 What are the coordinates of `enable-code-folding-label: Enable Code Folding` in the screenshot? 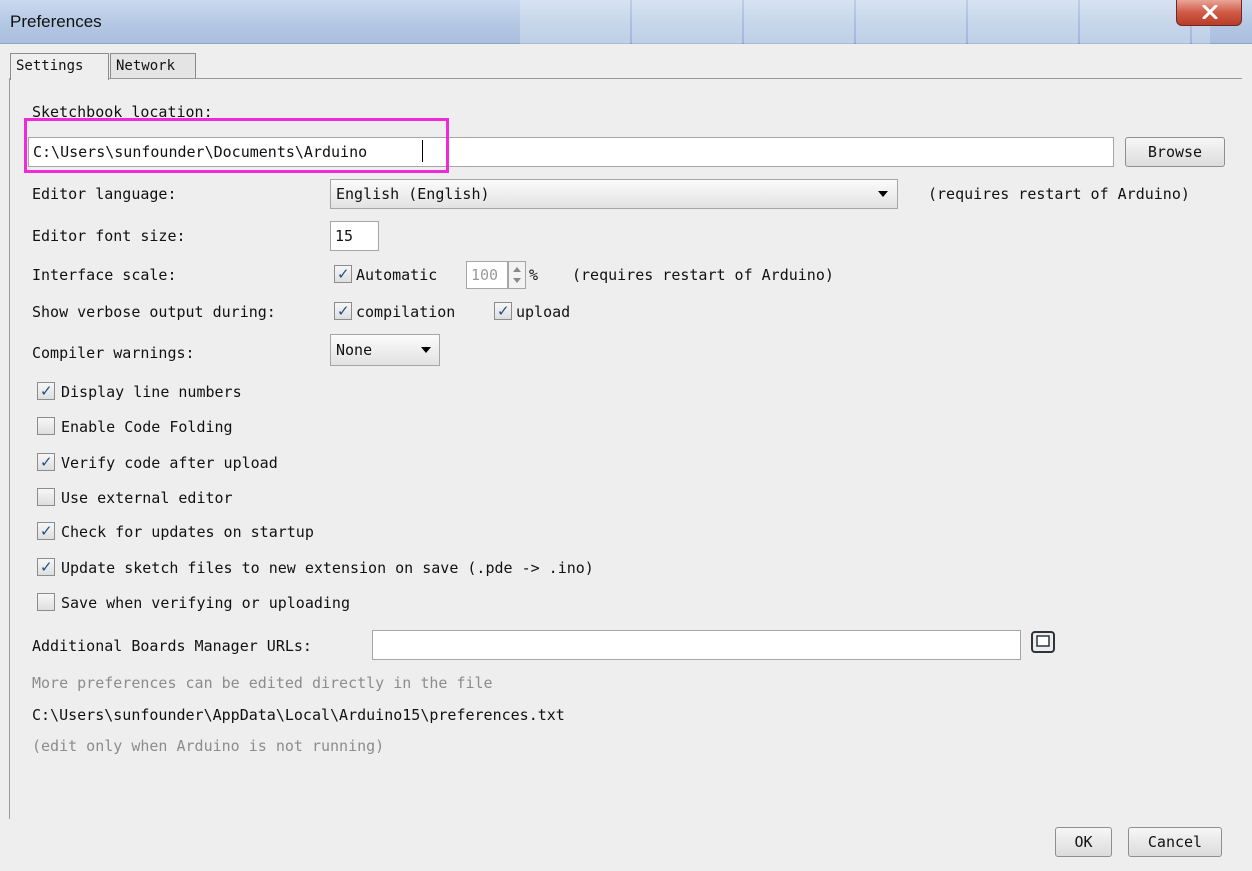 It's located at (147, 427).